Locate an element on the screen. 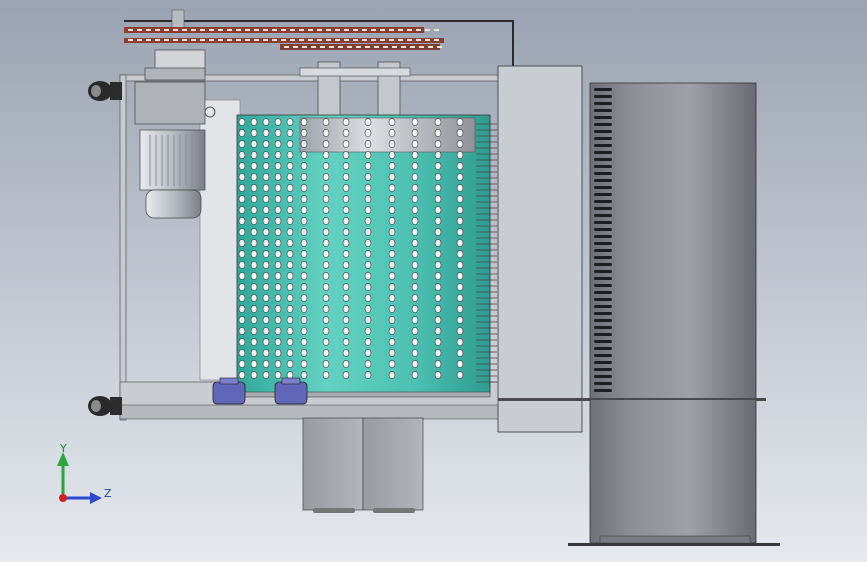  caster-bottom is located at coordinates (105, 406).